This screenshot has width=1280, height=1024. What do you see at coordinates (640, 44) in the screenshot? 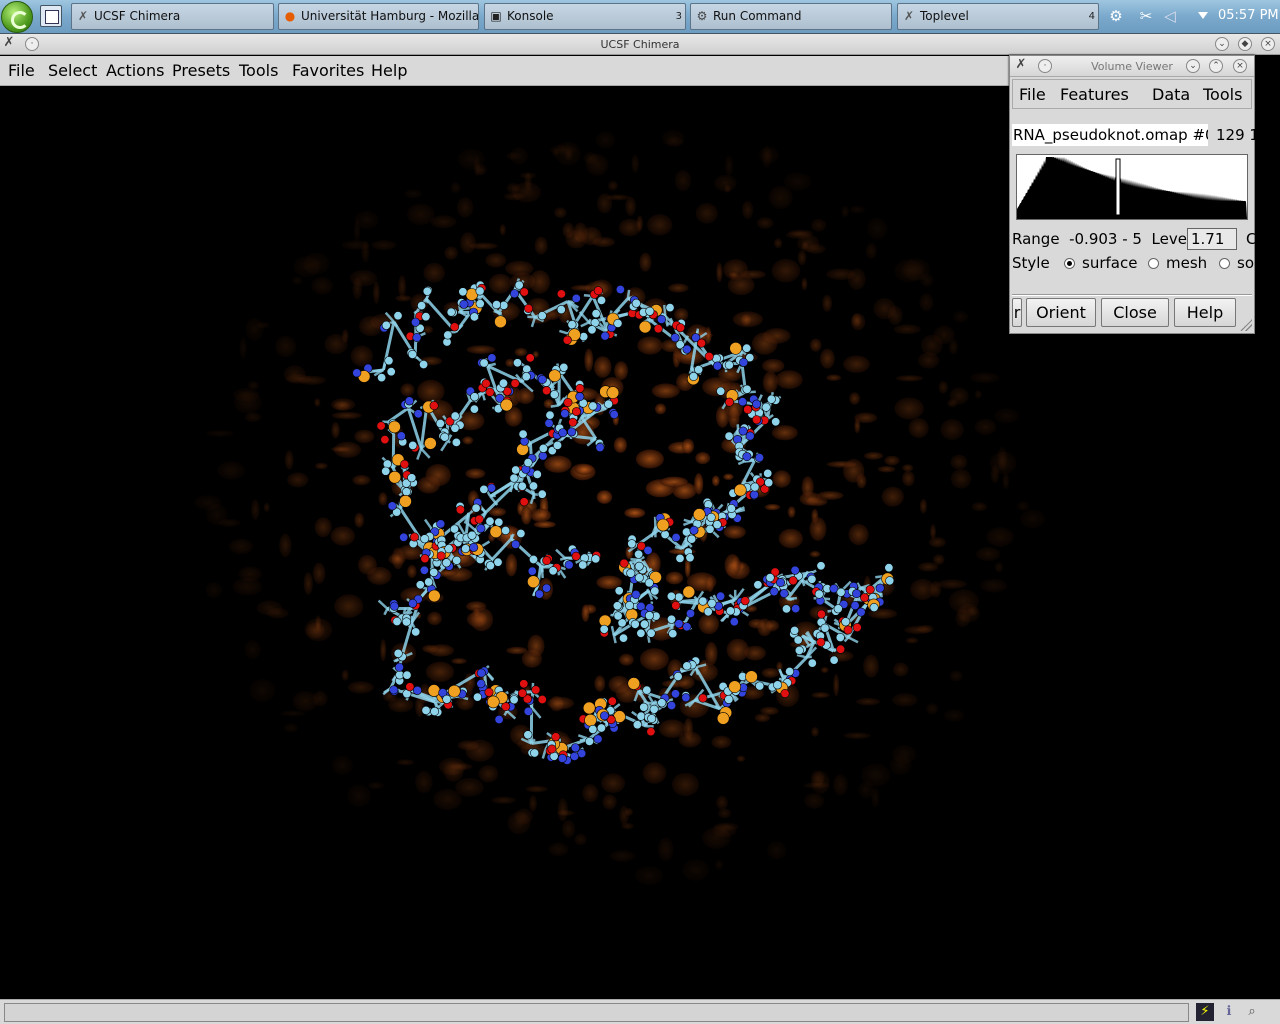
I see `window-titlebar: UCSF Chimera ✗ · ⌄ ◆ ×` at bounding box center [640, 44].